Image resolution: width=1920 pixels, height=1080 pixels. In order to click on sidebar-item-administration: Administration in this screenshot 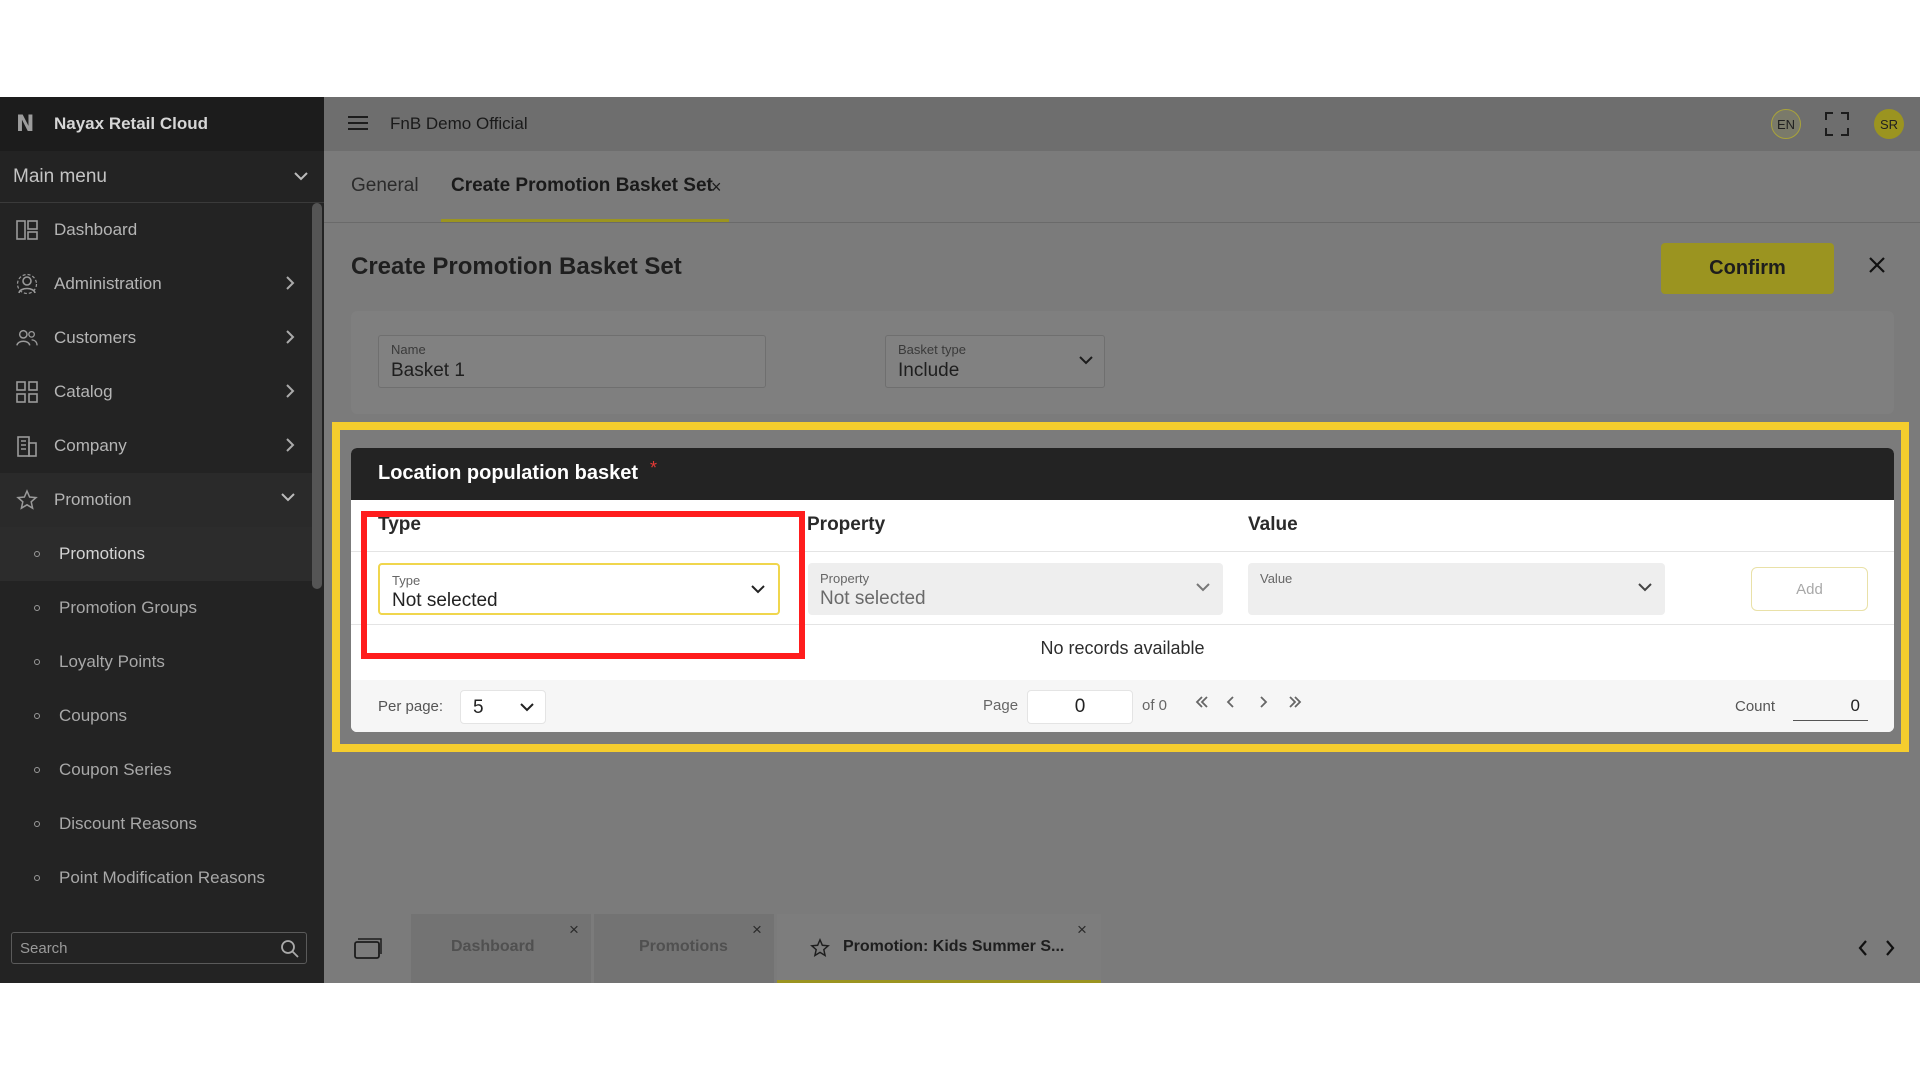, I will do `click(156, 284)`.